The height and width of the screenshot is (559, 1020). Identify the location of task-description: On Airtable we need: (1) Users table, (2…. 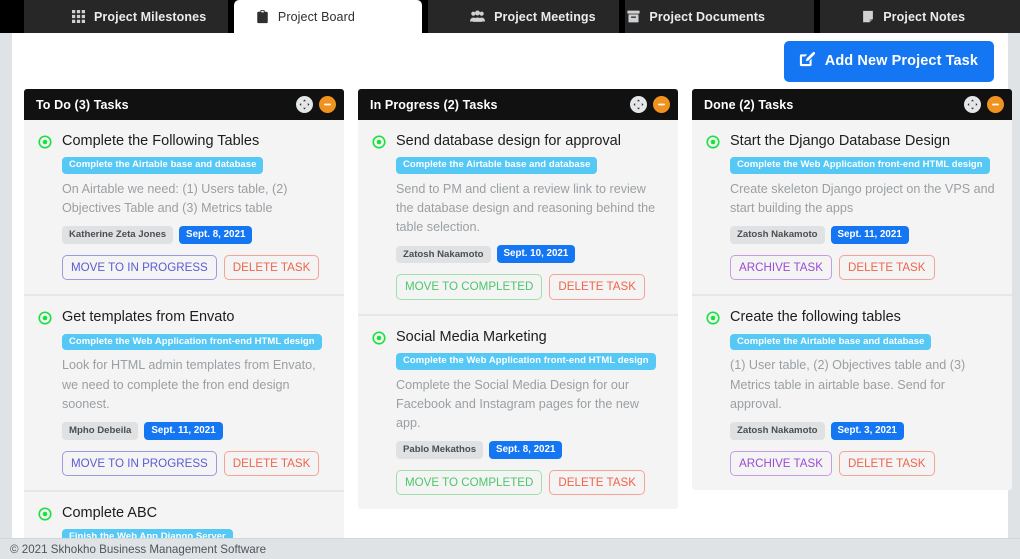
(175, 199).